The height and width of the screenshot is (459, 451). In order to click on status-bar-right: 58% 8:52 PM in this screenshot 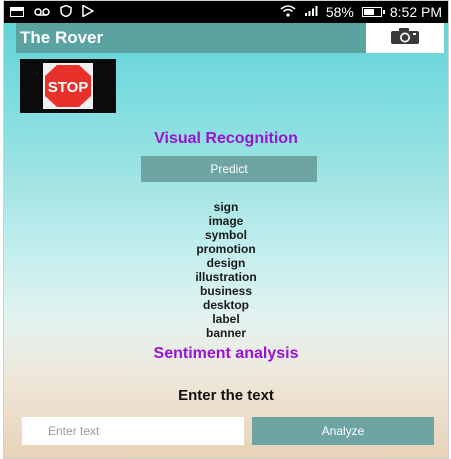, I will do `click(361, 12)`.